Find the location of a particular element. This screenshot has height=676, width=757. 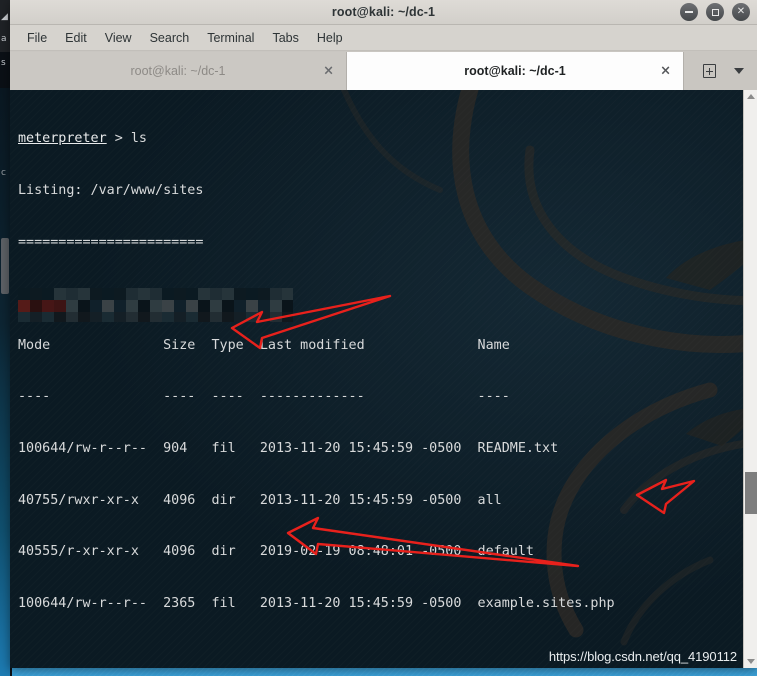

menu-item-edit: Edit is located at coordinates (76, 38).